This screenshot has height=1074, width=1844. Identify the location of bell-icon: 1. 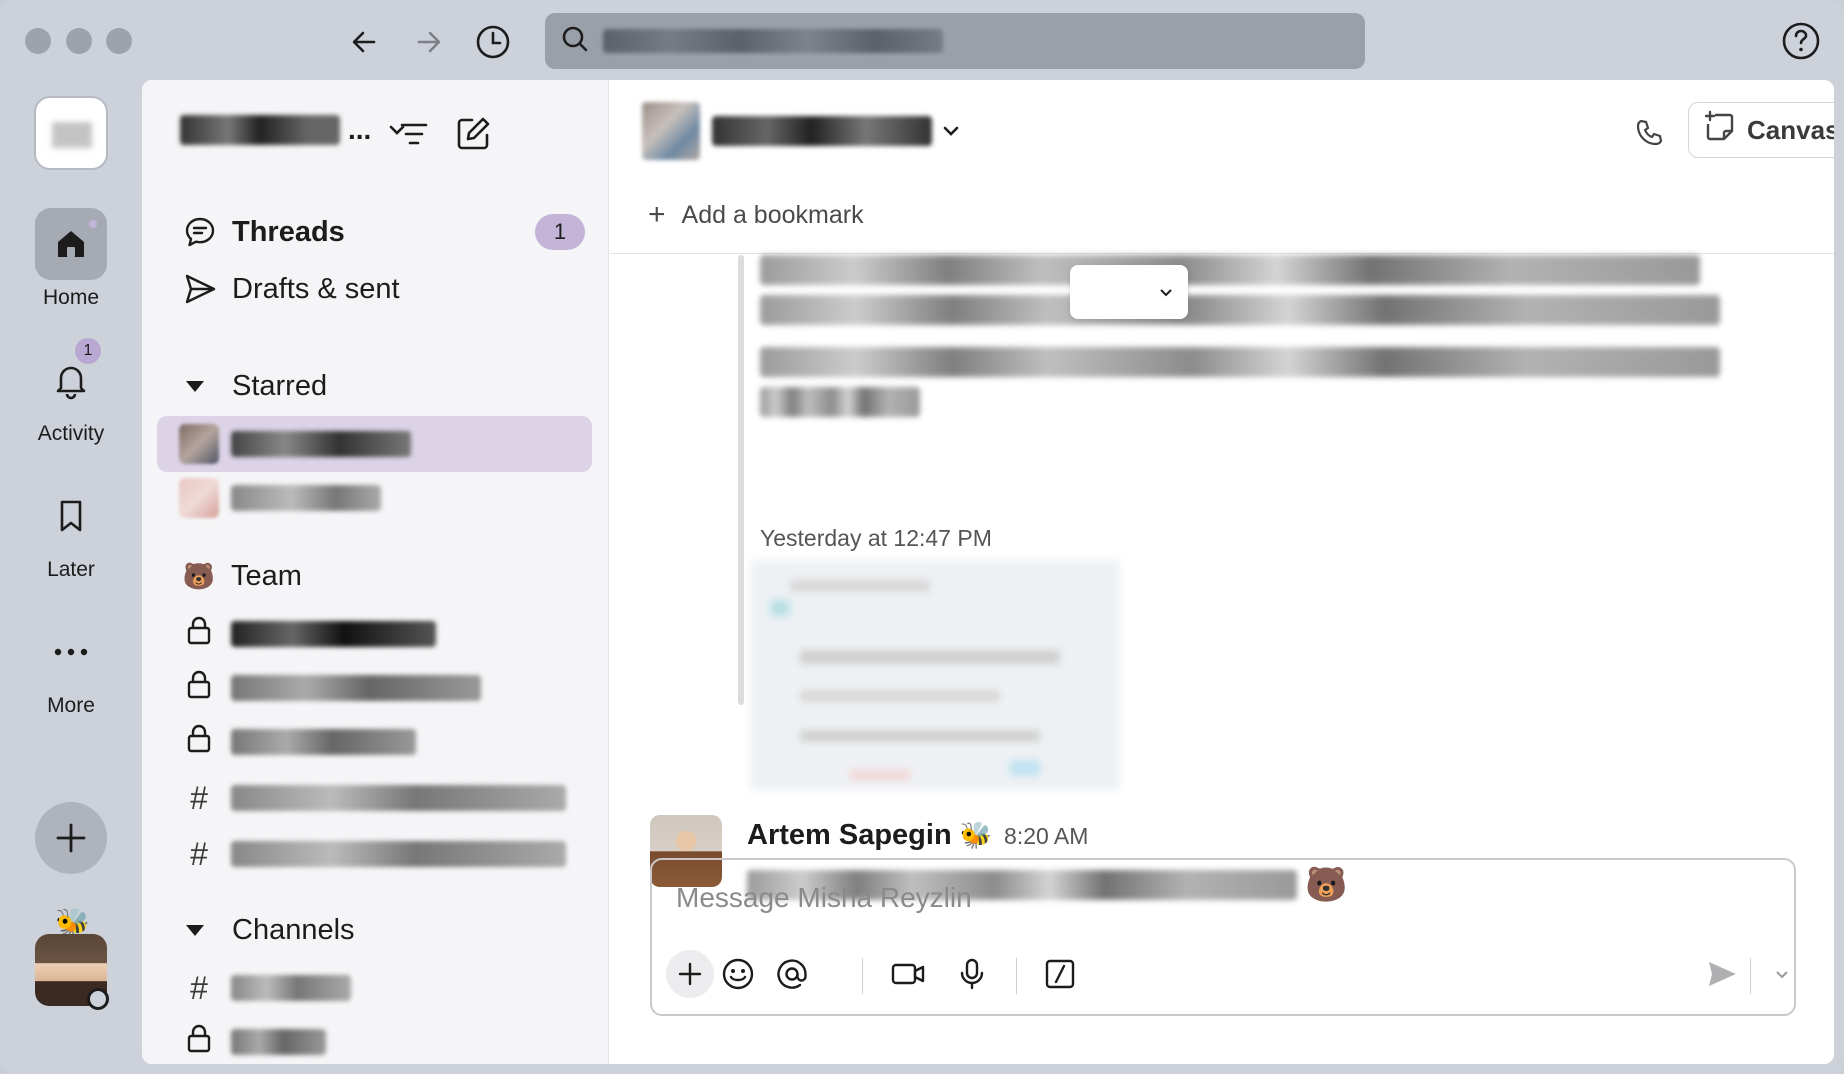
(71, 376).